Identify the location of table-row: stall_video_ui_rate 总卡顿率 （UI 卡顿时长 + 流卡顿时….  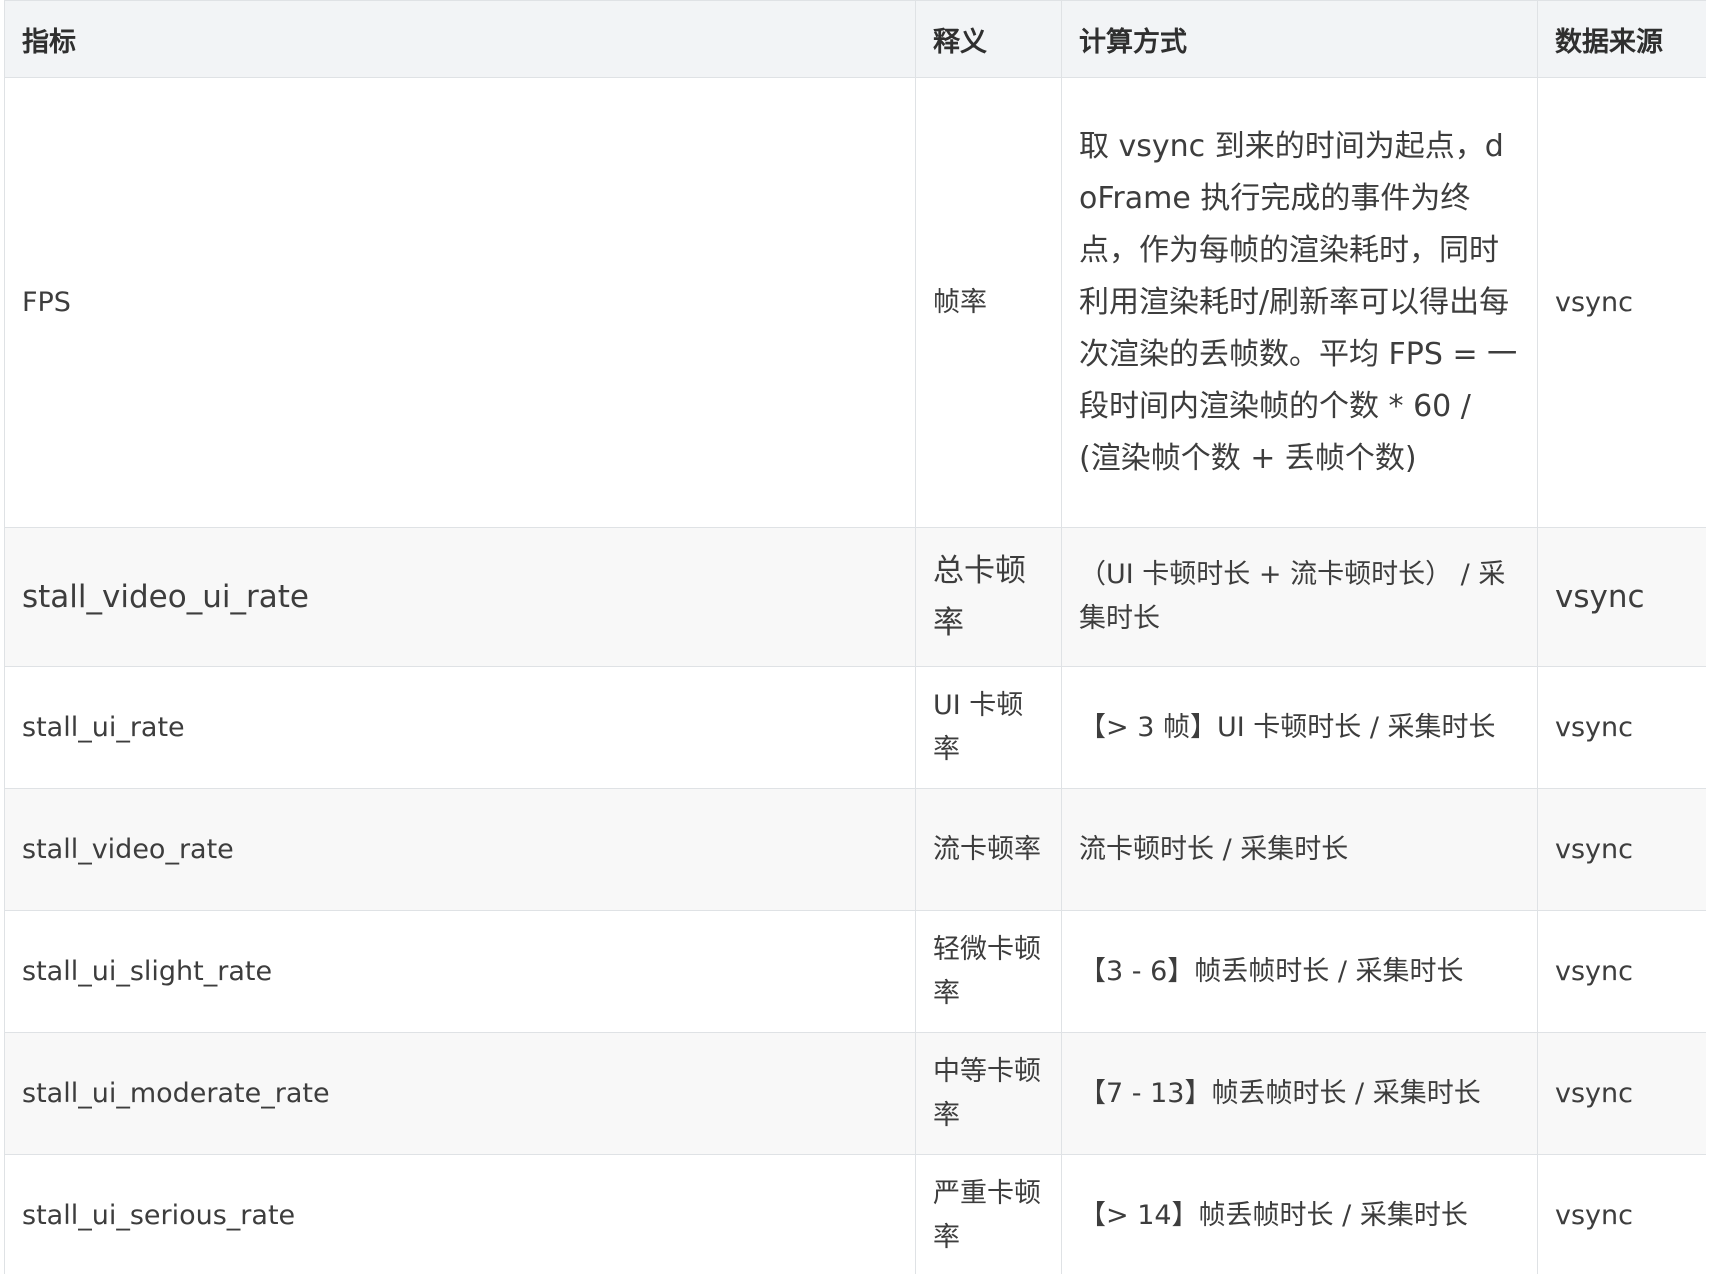
(855, 597).